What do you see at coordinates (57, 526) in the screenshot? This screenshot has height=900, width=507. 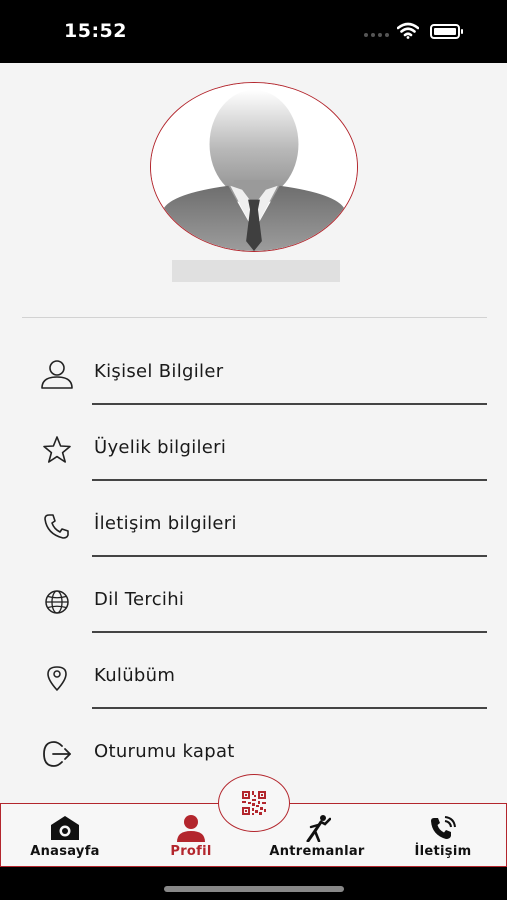 I see `phone-icon` at bounding box center [57, 526].